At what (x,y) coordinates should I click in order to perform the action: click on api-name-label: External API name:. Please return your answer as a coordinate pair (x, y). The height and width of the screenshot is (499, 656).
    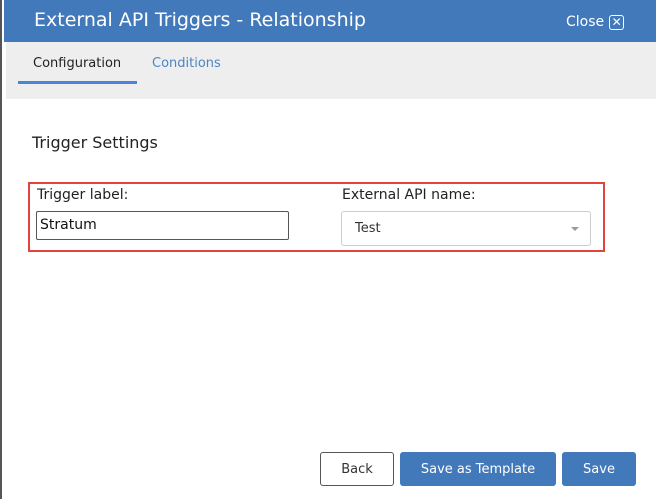
    Looking at the image, I should click on (409, 195).